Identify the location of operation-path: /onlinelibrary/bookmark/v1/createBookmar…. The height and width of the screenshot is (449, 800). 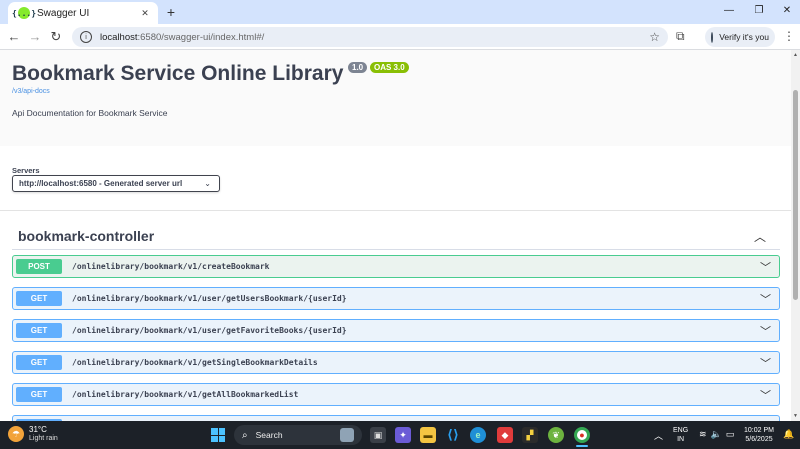
(171, 266).